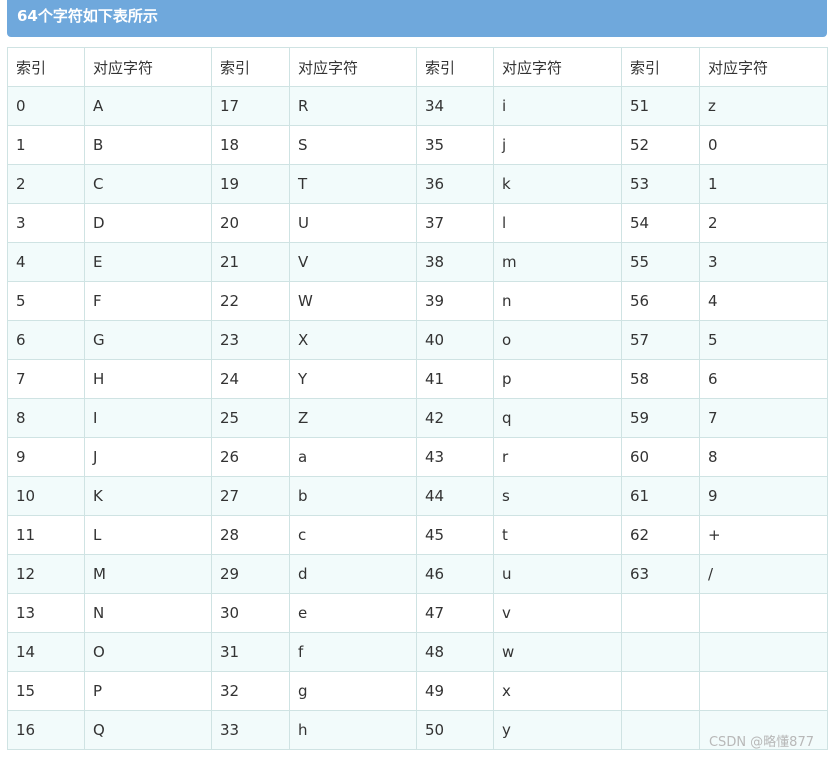 The width and height of the screenshot is (830, 758). I want to click on index-cell: 8, so click(46, 418).